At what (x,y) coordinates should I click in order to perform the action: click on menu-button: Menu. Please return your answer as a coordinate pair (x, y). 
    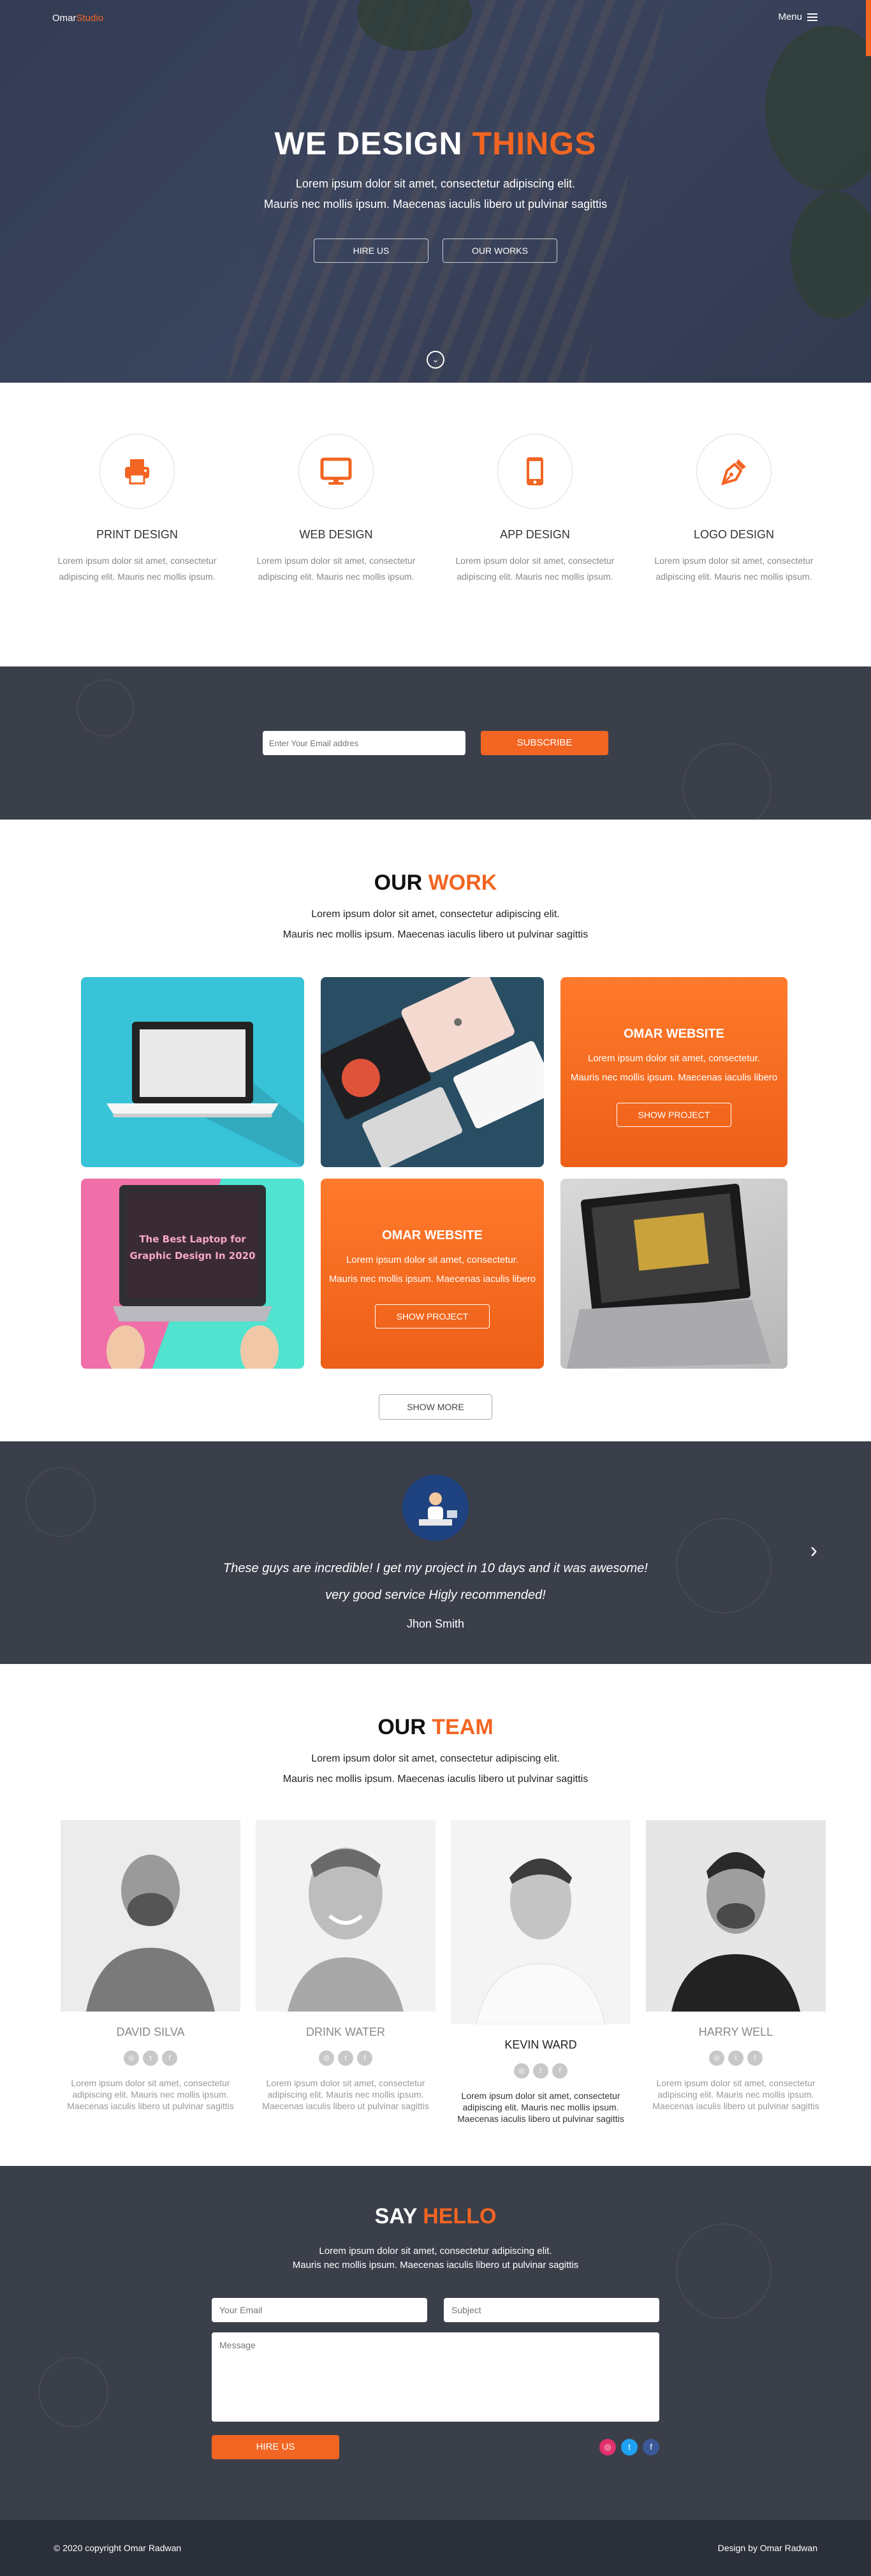
    Looking at the image, I should click on (797, 16).